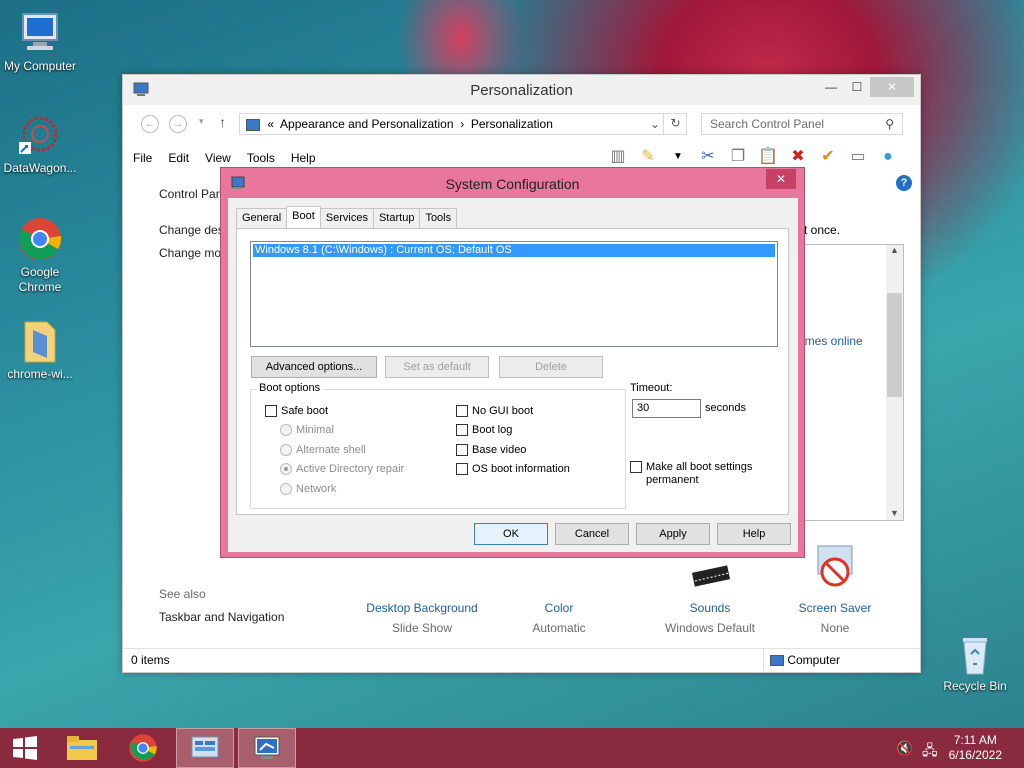 This screenshot has width=1024, height=768. Describe the element at coordinates (491, 450) in the screenshot. I see `base-video-checkbox: Base video` at that location.